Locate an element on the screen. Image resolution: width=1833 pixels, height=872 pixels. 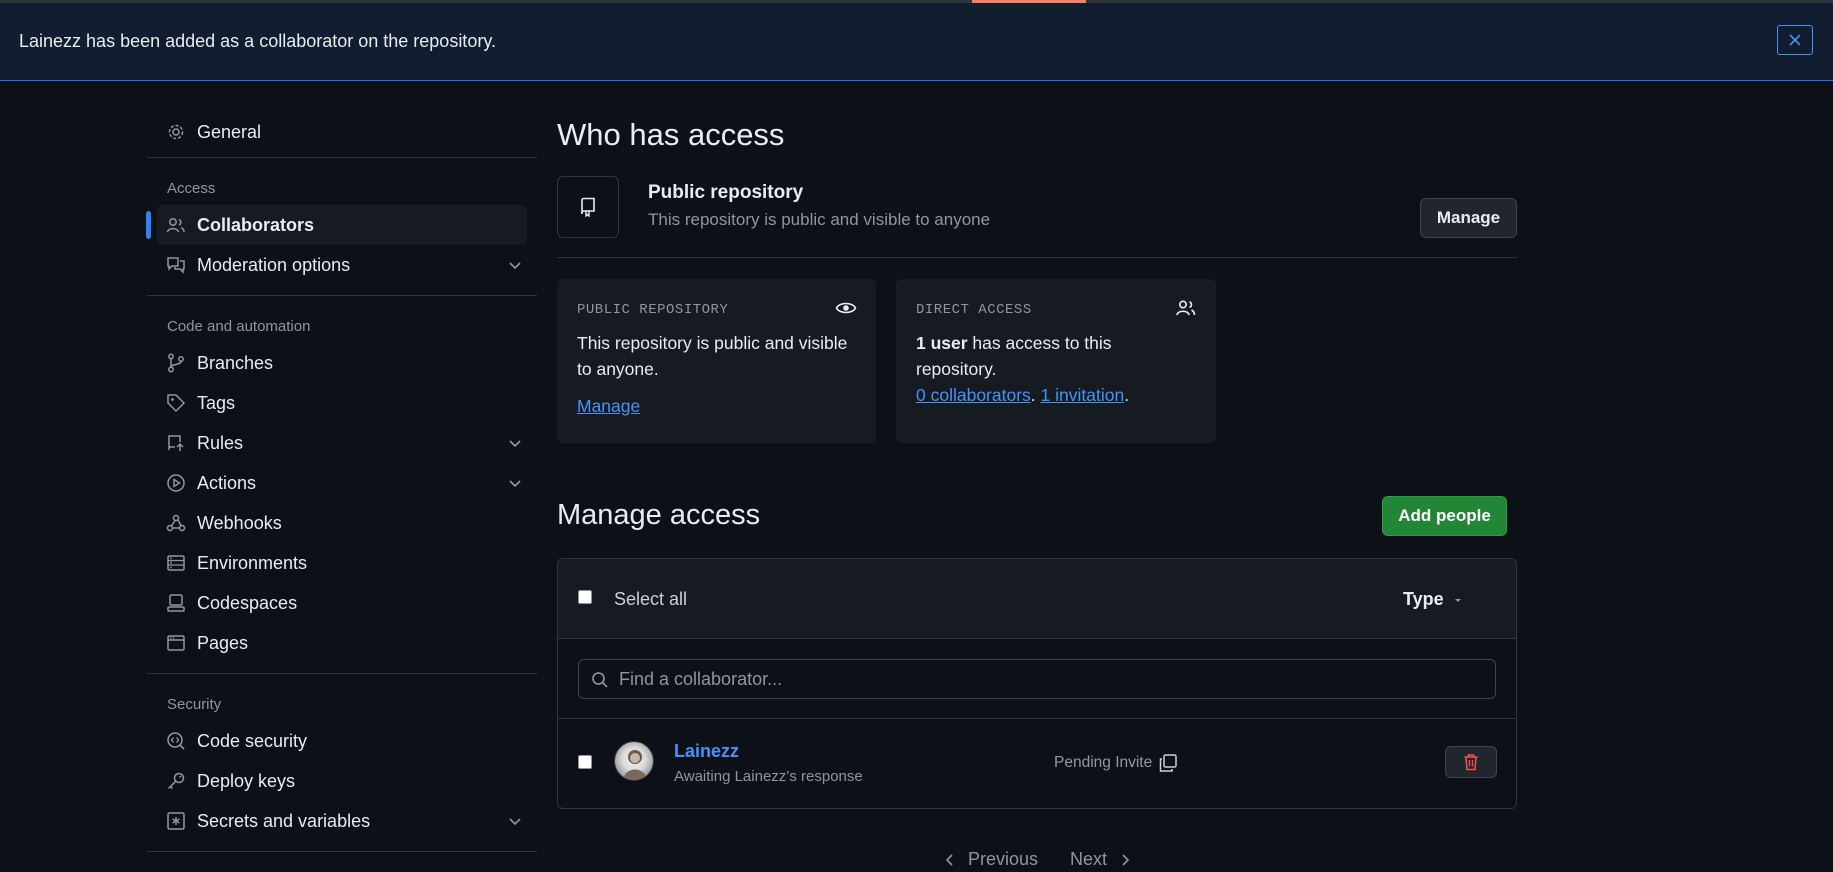
avatar-image is located at coordinates (635, 765).